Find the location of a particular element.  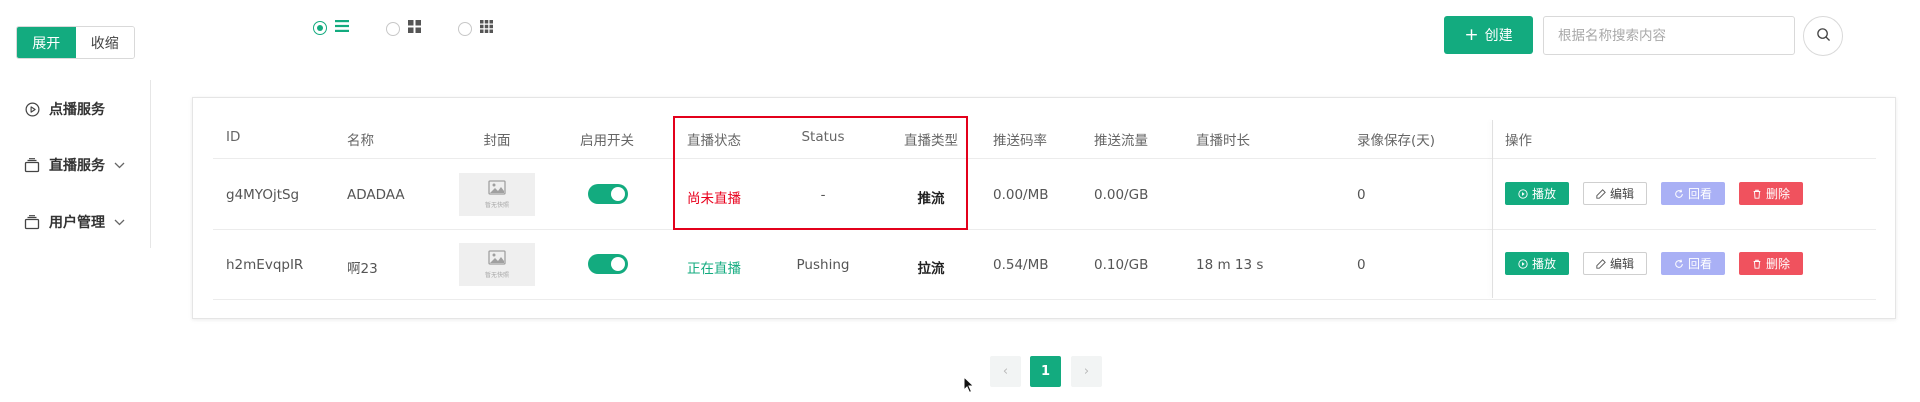

grid-view-icon is located at coordinates (414, 28).